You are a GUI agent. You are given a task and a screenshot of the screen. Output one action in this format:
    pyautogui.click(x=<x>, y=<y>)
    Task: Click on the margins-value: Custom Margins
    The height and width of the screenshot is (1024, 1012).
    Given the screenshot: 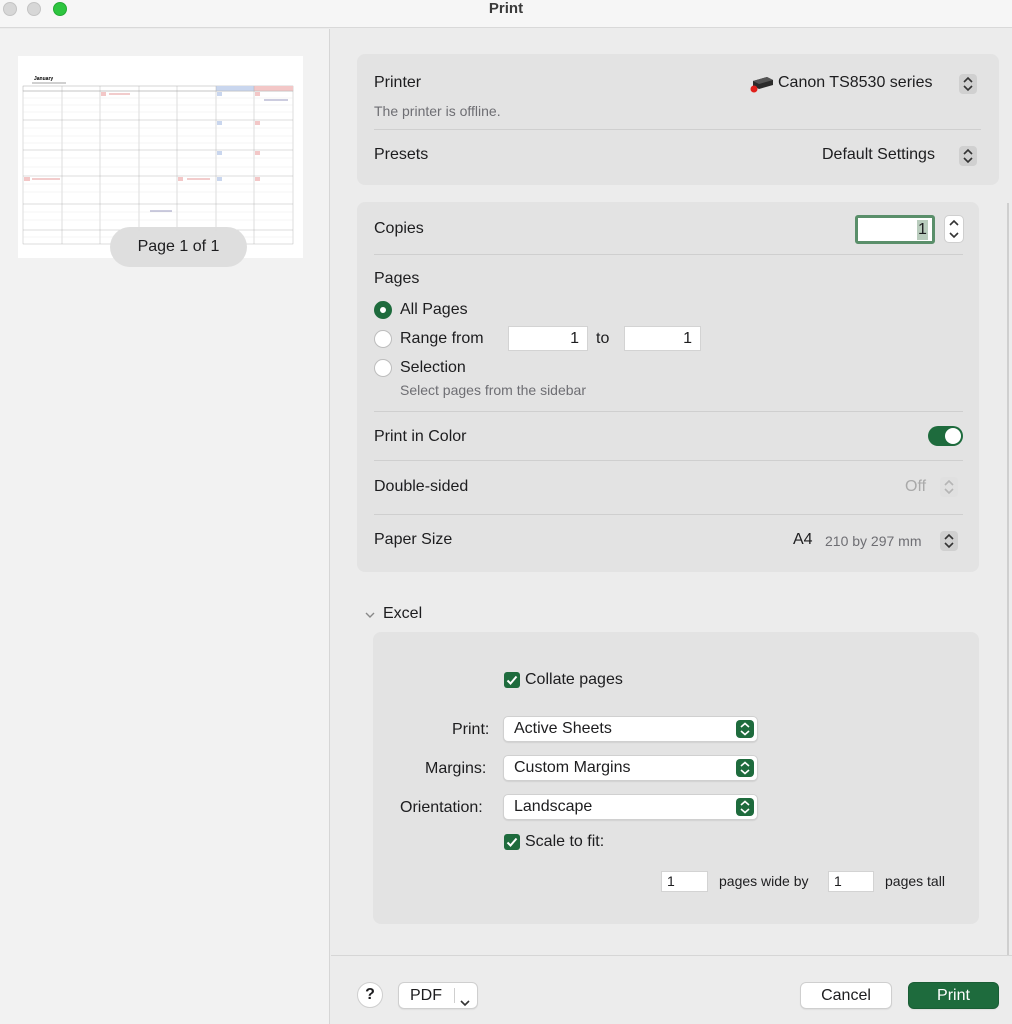 What is the action you would take?
    pyautogui.click(x=572, y=767)
    